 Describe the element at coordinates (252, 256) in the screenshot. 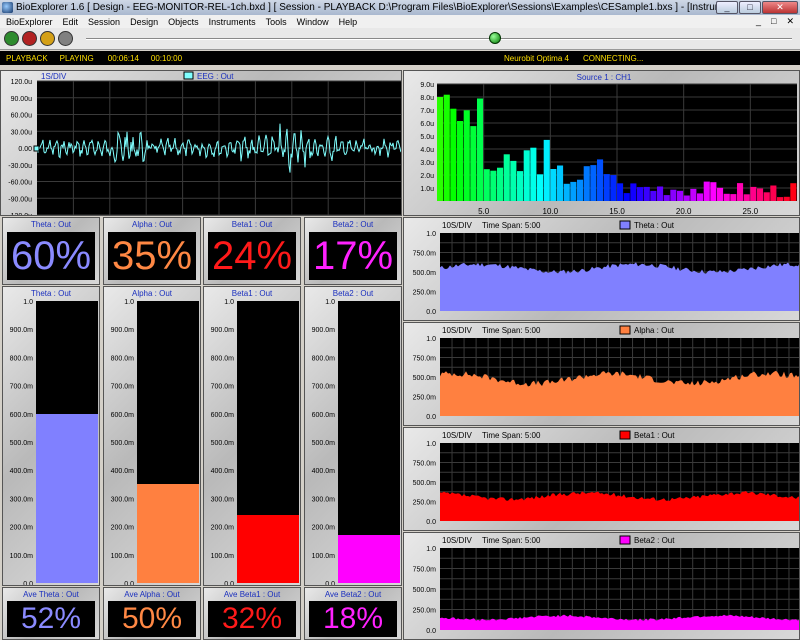

I see `percent-value-beta1: 24%` at that location.